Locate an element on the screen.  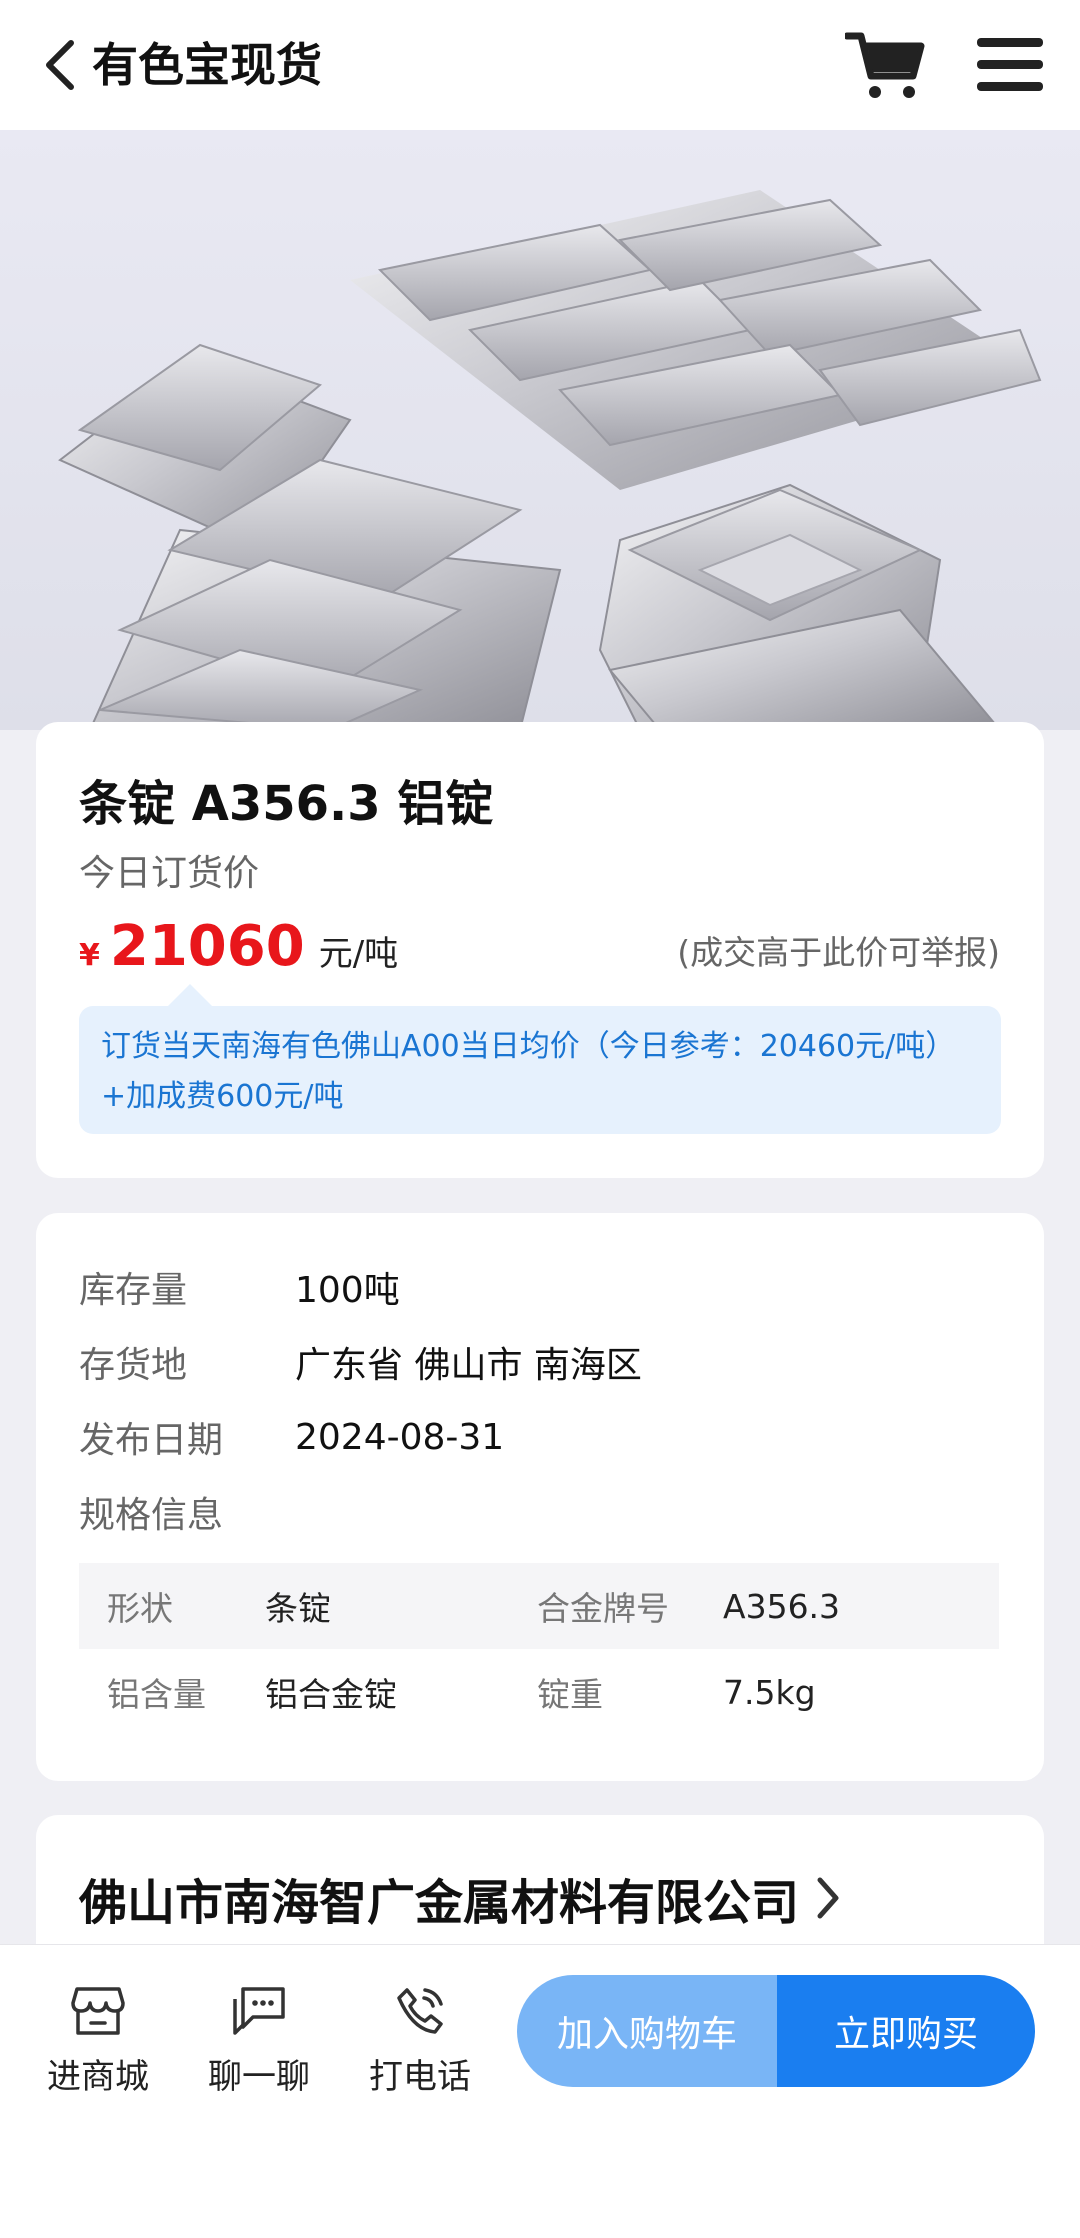
price-unit: 元/吨 is located at coordinates (358, 954).